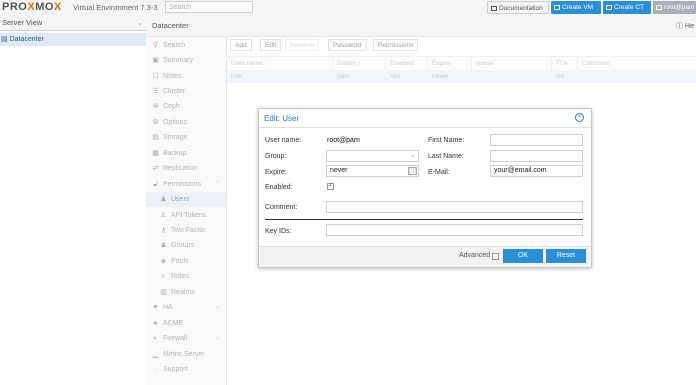  What do you see at coordinates (425, 118) in the screenshot?
I see `dialog-header: Edit: User ×` at bounding box center [425, 118].